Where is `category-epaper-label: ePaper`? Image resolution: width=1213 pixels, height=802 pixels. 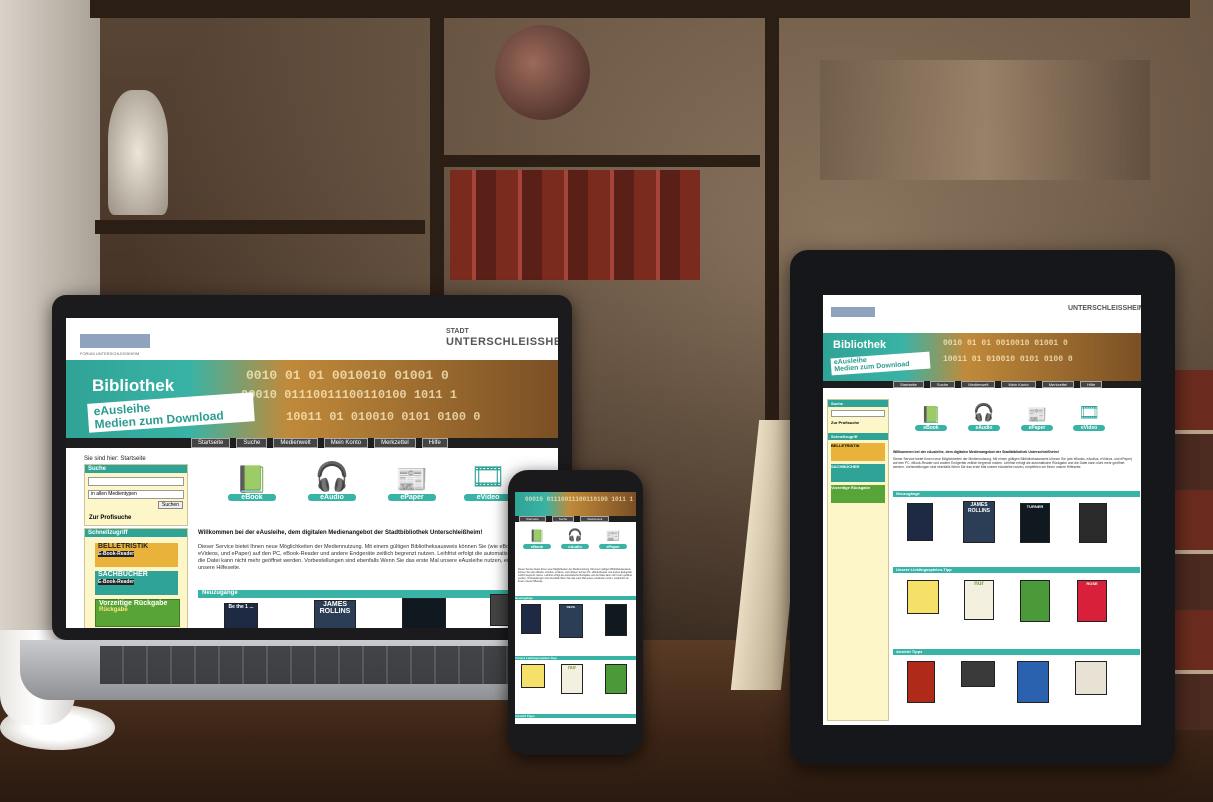 category-epaper-label: ePaper is located at coordinates (1037, 428).